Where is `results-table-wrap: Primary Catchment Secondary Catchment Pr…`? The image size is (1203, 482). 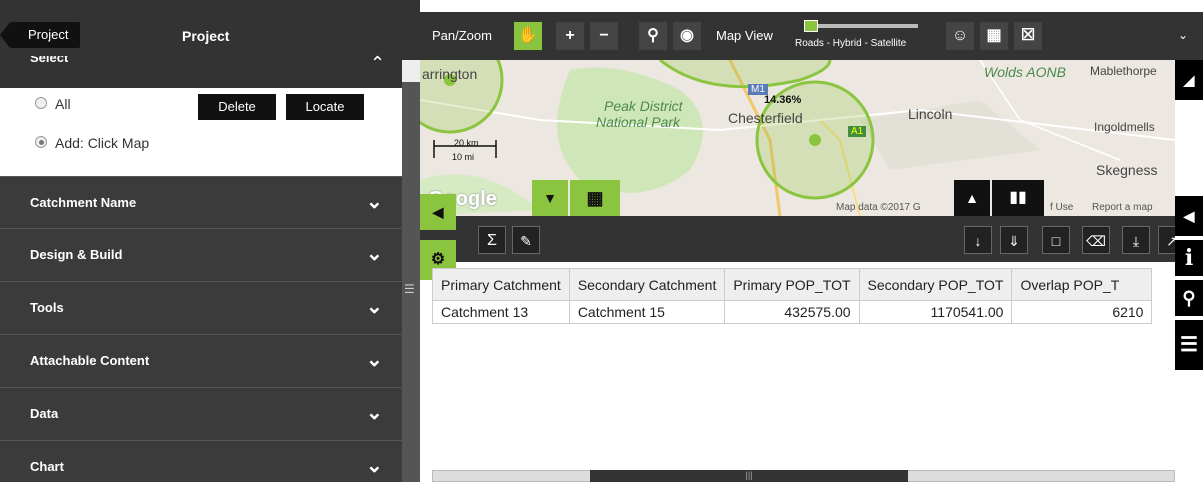
results-table-wrap: Primary Catchment Secondary Catchment Pr… is located at coordinates (803, 300).